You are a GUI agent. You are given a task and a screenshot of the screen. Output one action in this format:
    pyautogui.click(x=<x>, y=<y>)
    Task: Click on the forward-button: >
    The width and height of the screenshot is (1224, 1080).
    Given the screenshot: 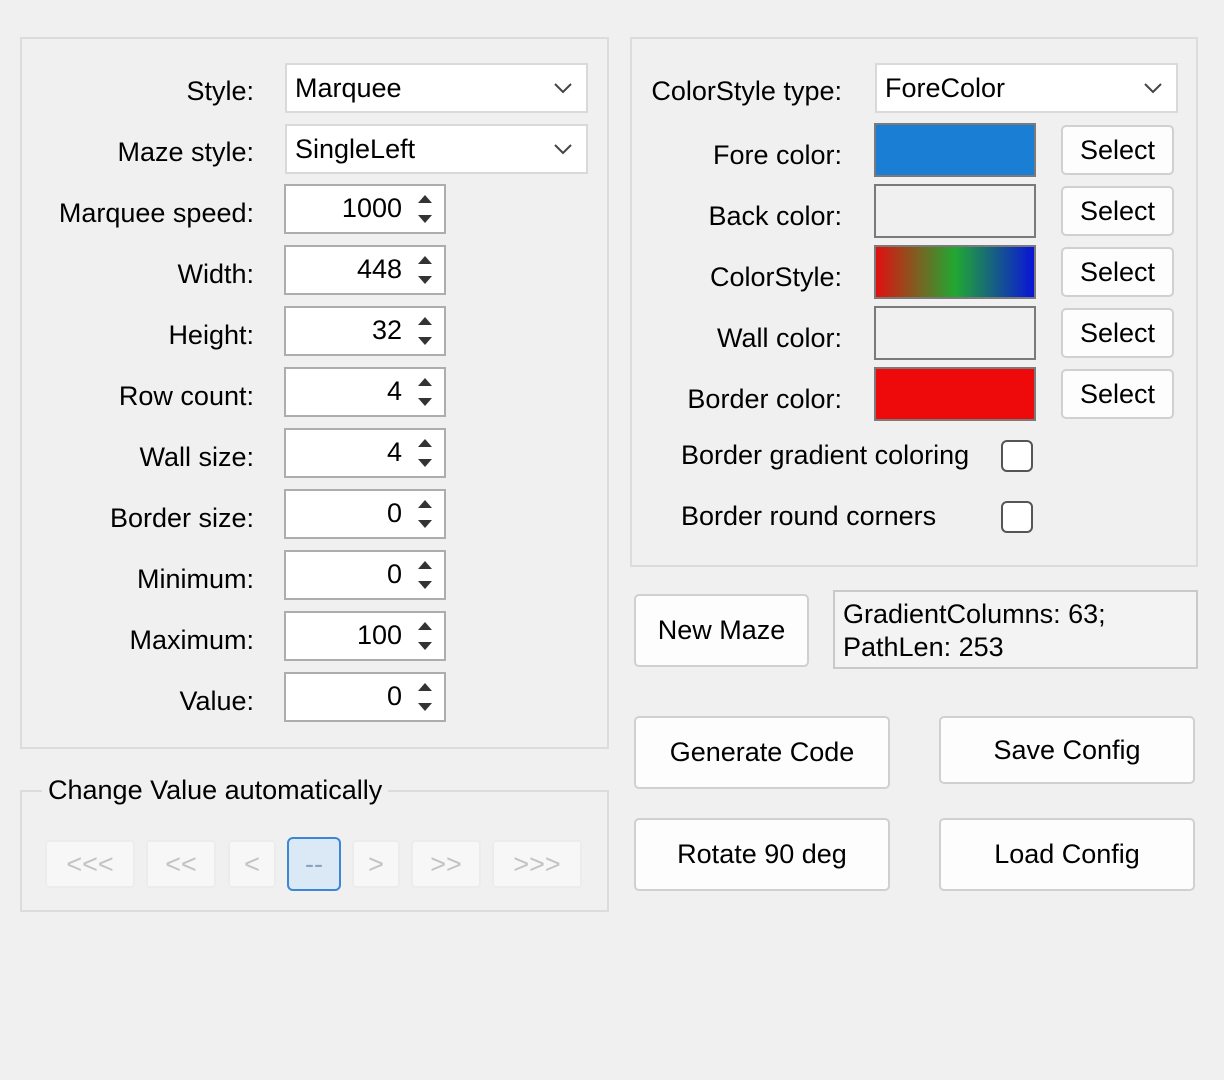 What is the action you would take?
    pyautogui.click(x=376, y=864)
    